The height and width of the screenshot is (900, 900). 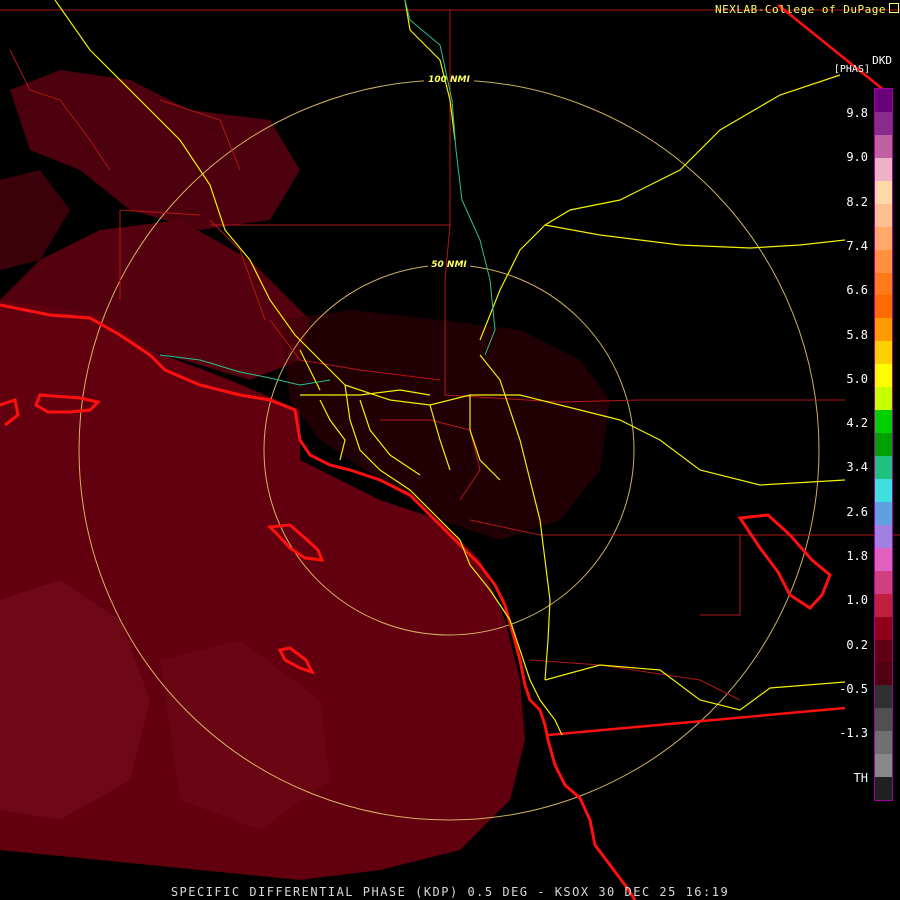 What do you see at coordinates (857, 113) in the screenshot?
I see `color-scale-tick-label: 9.8` at bounding box center [857, 113].